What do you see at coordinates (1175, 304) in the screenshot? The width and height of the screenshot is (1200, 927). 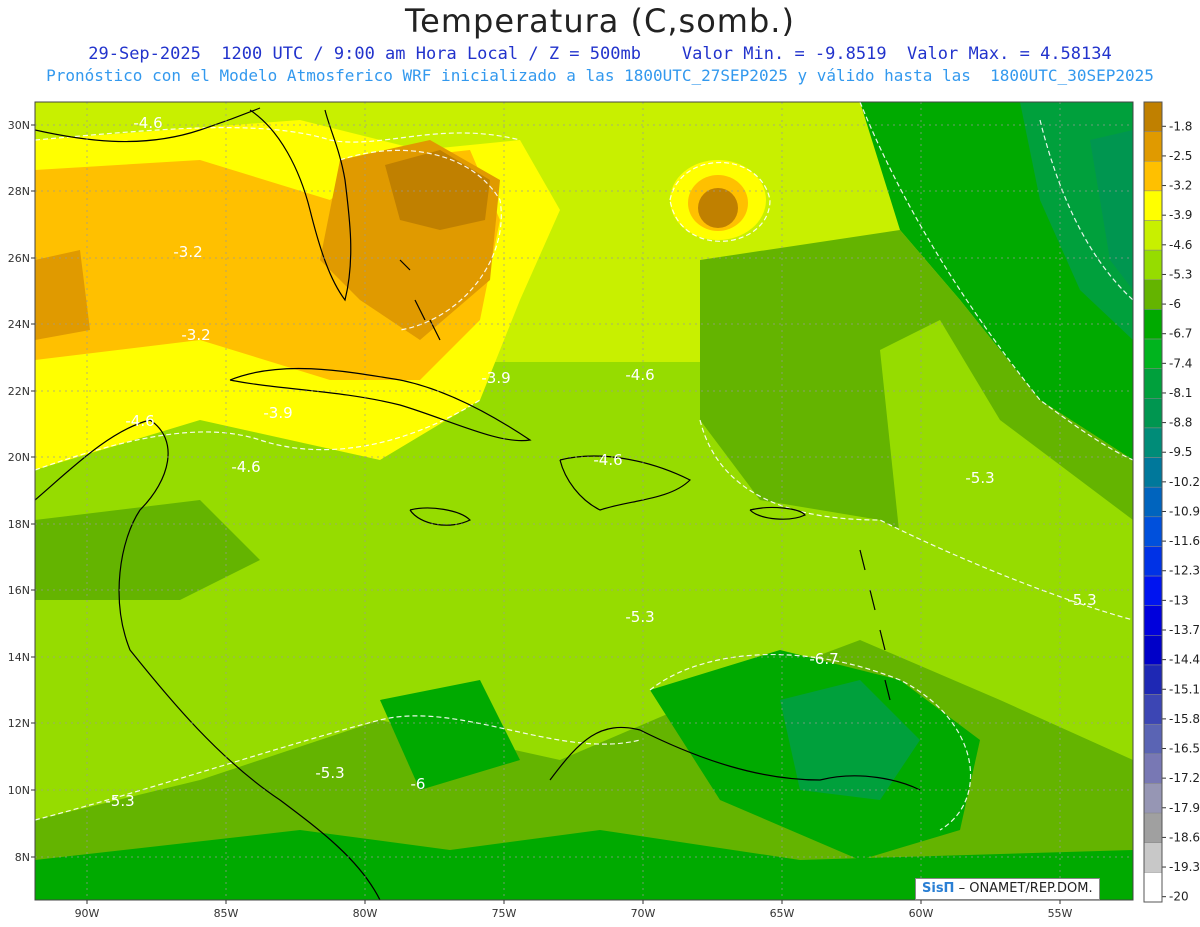 I see `legend-label: -6` at bounding box center [1175, 304].